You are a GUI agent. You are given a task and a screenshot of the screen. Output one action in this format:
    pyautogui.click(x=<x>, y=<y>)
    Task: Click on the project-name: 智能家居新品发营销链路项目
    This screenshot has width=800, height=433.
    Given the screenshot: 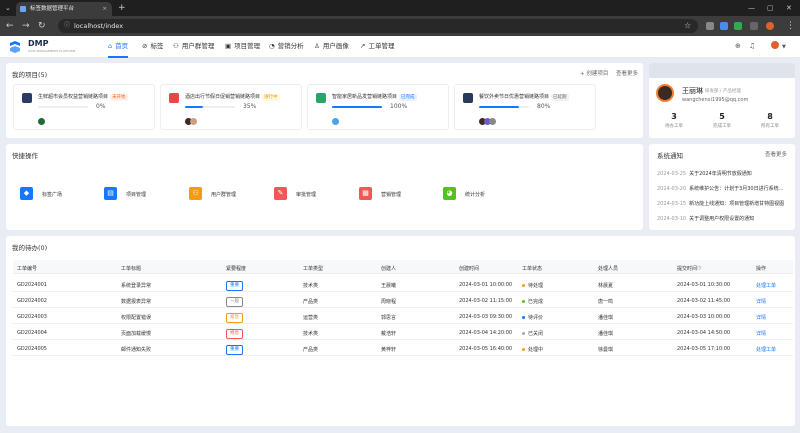 What is the action you would take?
    pyautogui.click(x=365, y=97)
    